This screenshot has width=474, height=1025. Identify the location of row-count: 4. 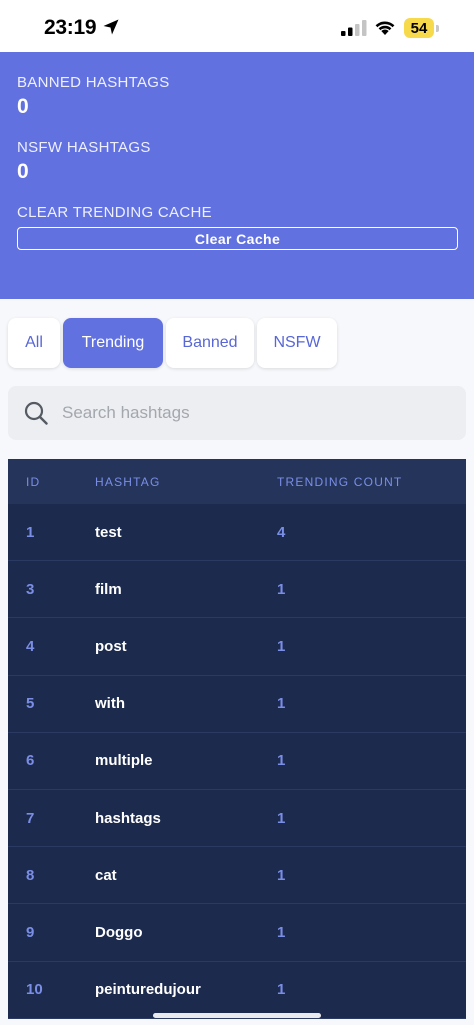
(281, 532).